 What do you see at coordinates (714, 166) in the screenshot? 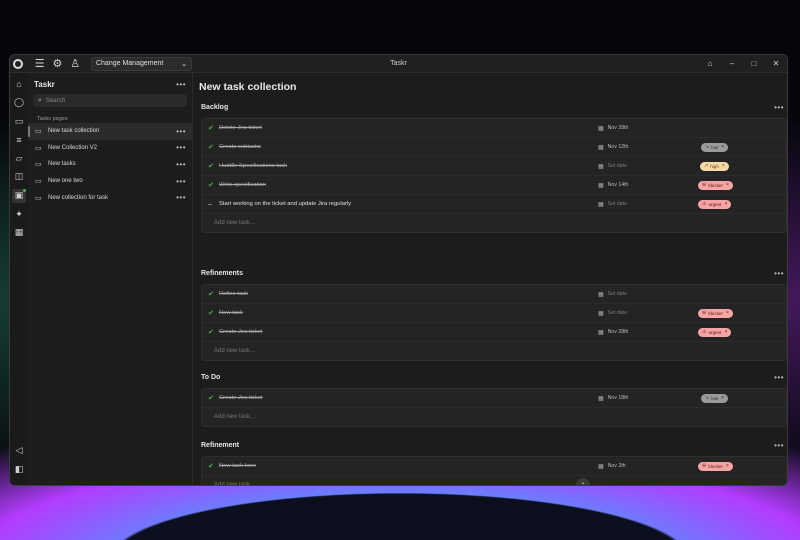
I see `priority-tag: ↗ high ×` at bounding box center [714, 166].